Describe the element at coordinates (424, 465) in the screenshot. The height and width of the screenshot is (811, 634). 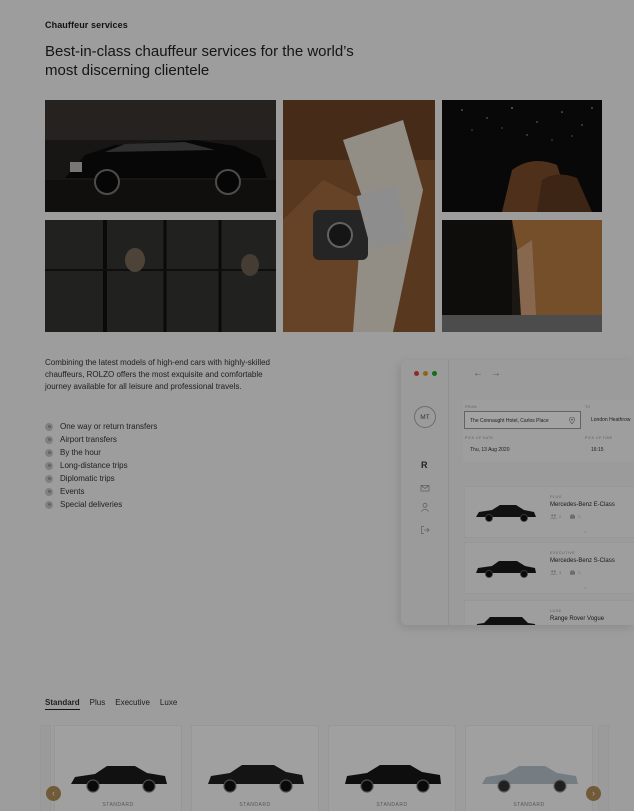
I see `rolzo-logo: R` at that location.